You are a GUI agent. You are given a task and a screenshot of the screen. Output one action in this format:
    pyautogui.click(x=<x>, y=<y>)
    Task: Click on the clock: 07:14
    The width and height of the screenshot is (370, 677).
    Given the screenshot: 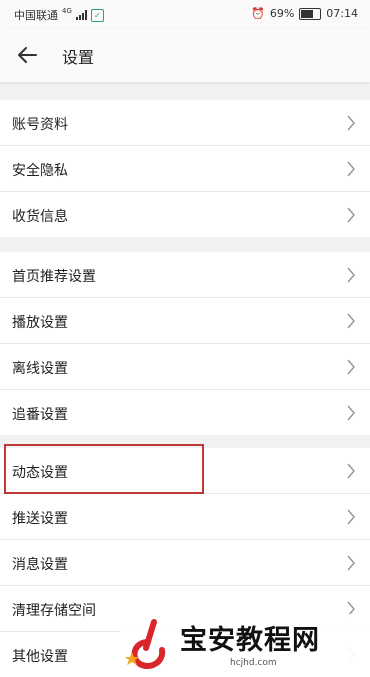 What is the action you would take?
    pyautogui.click(x=342, y=13)
    